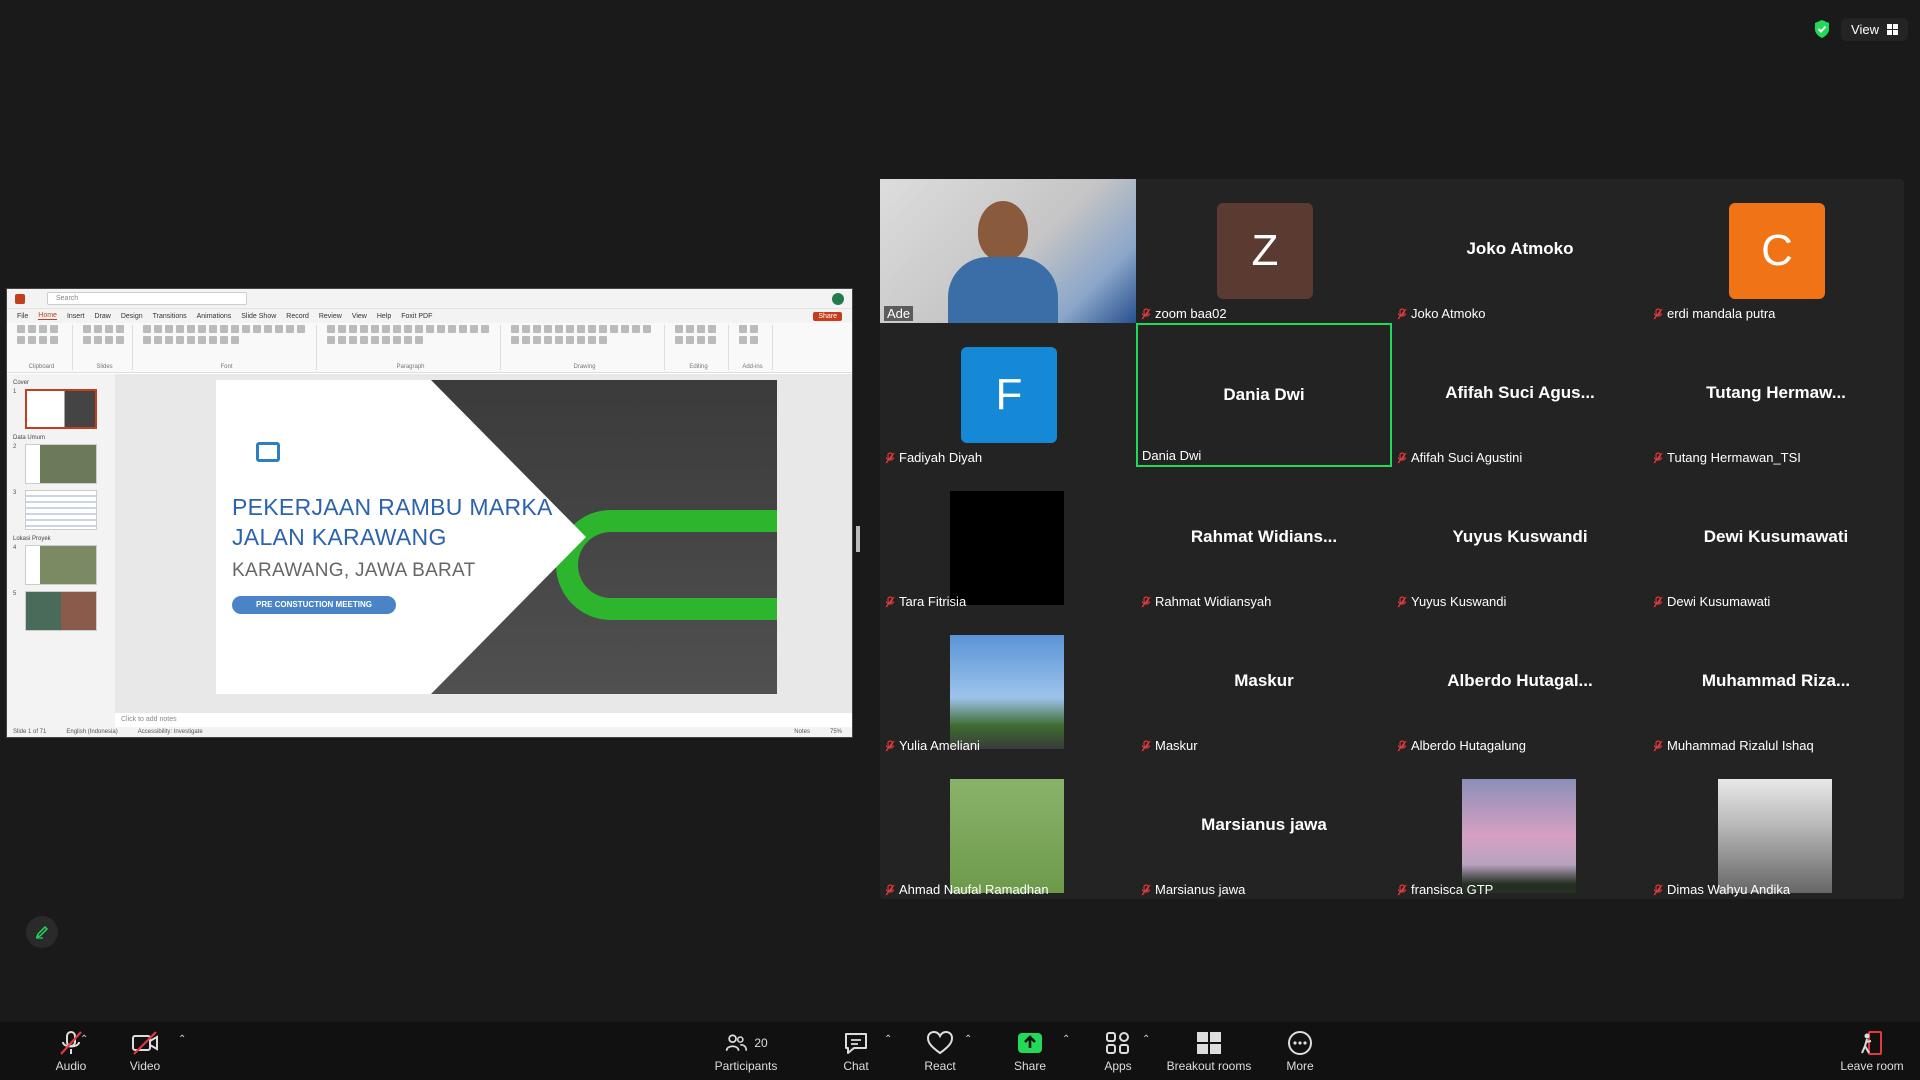 This screenshot has height=1080, width=1920. I want to click on powerpoint-share-button: Share, so click(827, 316).